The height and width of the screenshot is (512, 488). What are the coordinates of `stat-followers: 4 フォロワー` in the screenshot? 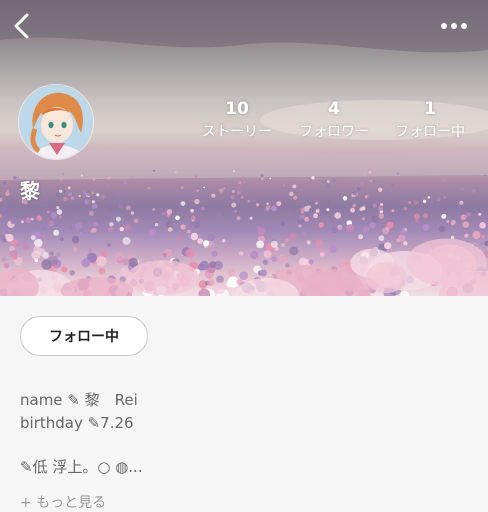 It's located at (334, 120).